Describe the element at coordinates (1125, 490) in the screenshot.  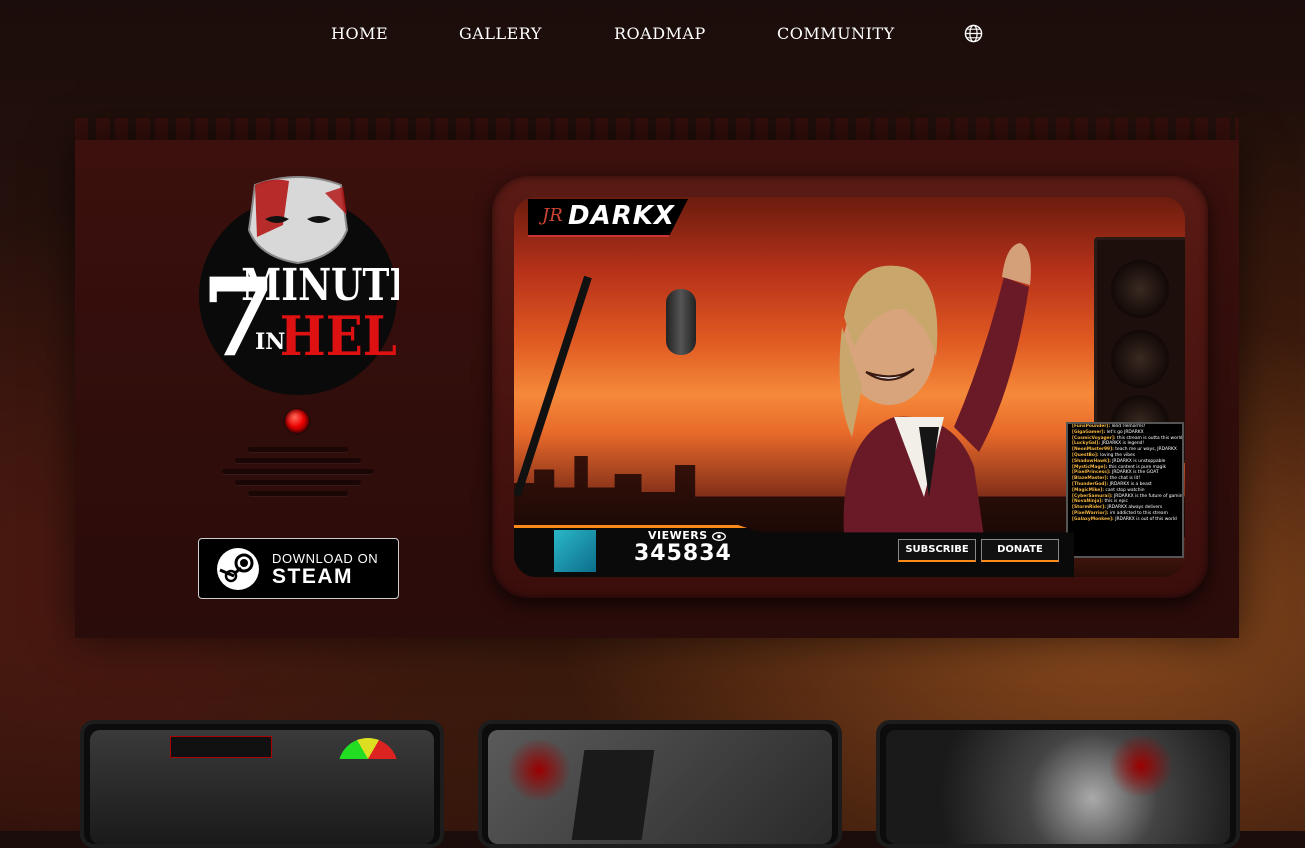
I see `chat-text: cant stop watchin` at that location.